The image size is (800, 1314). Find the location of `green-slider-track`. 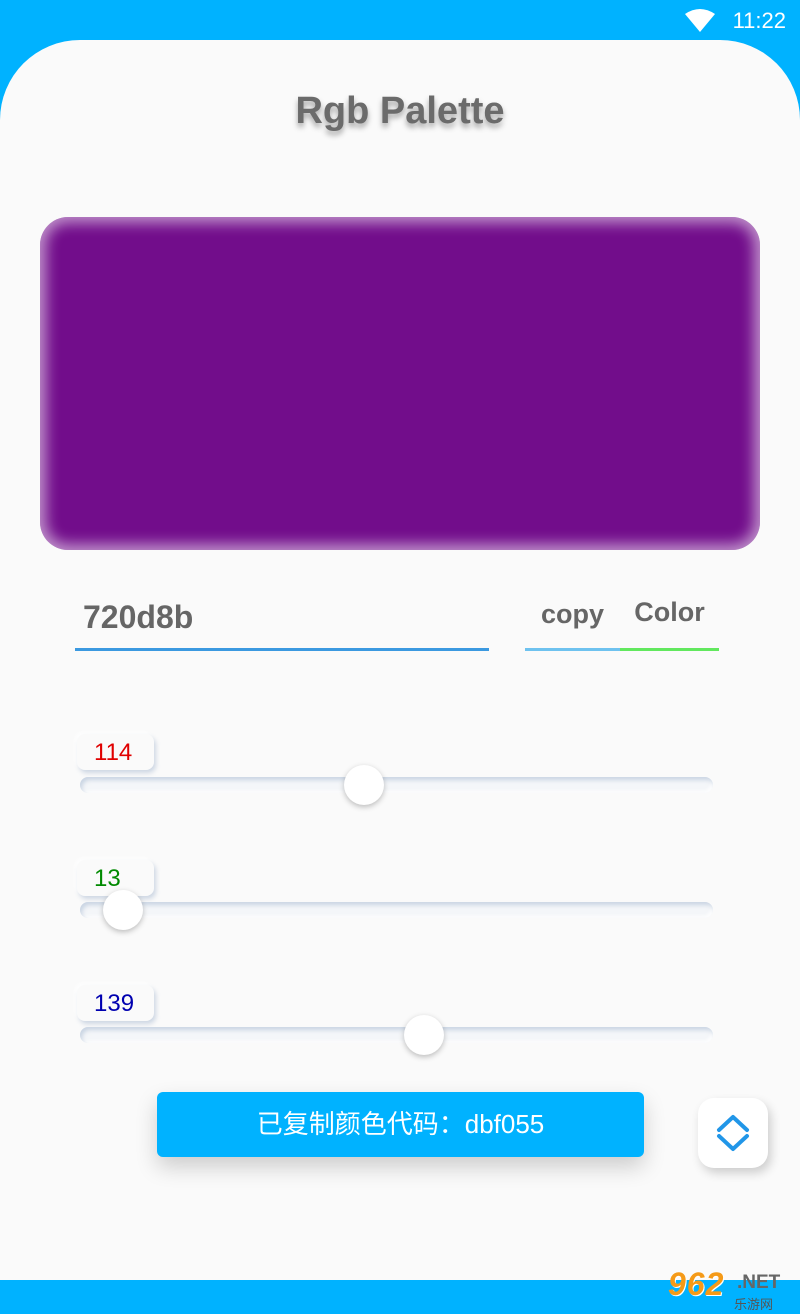

green-slider-track is located at coordinates (396, 910).